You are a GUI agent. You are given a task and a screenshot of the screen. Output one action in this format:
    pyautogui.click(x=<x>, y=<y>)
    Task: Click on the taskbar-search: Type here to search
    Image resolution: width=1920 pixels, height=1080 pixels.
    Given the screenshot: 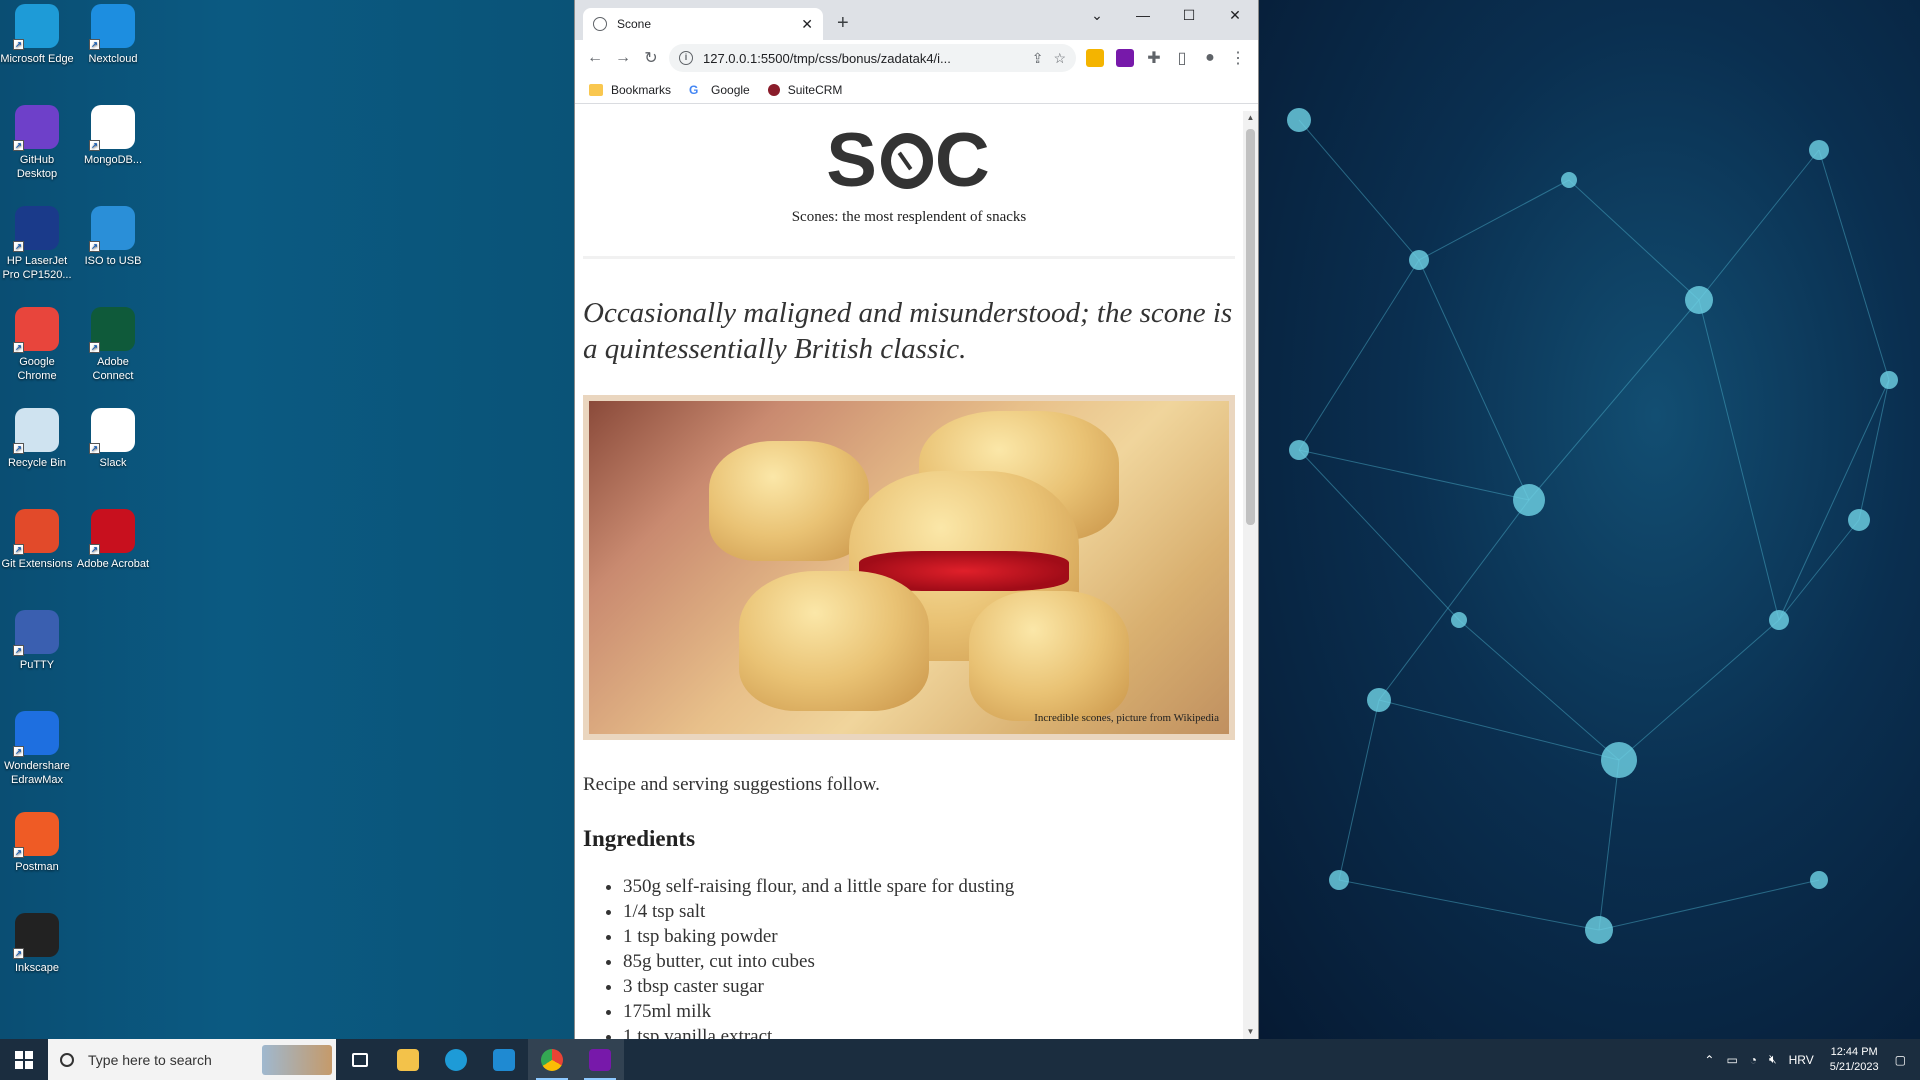 What is the action you would take?
    pyautogui.click(x=192, y=1059)
    